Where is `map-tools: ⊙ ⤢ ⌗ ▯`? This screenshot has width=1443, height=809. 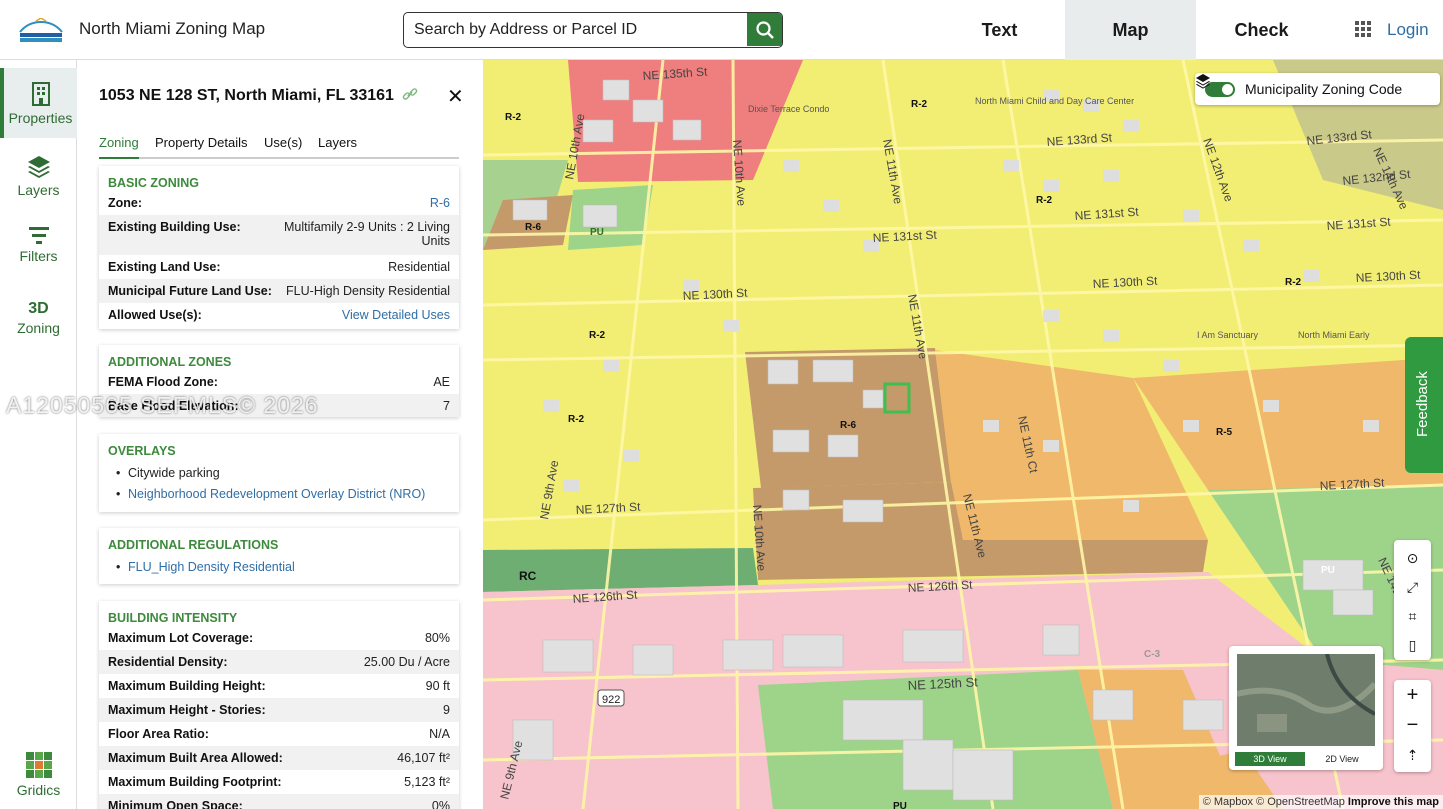
map-tools: ⊙ ⤢ ⌗ ▯ is located at coordinates (1412, 600).